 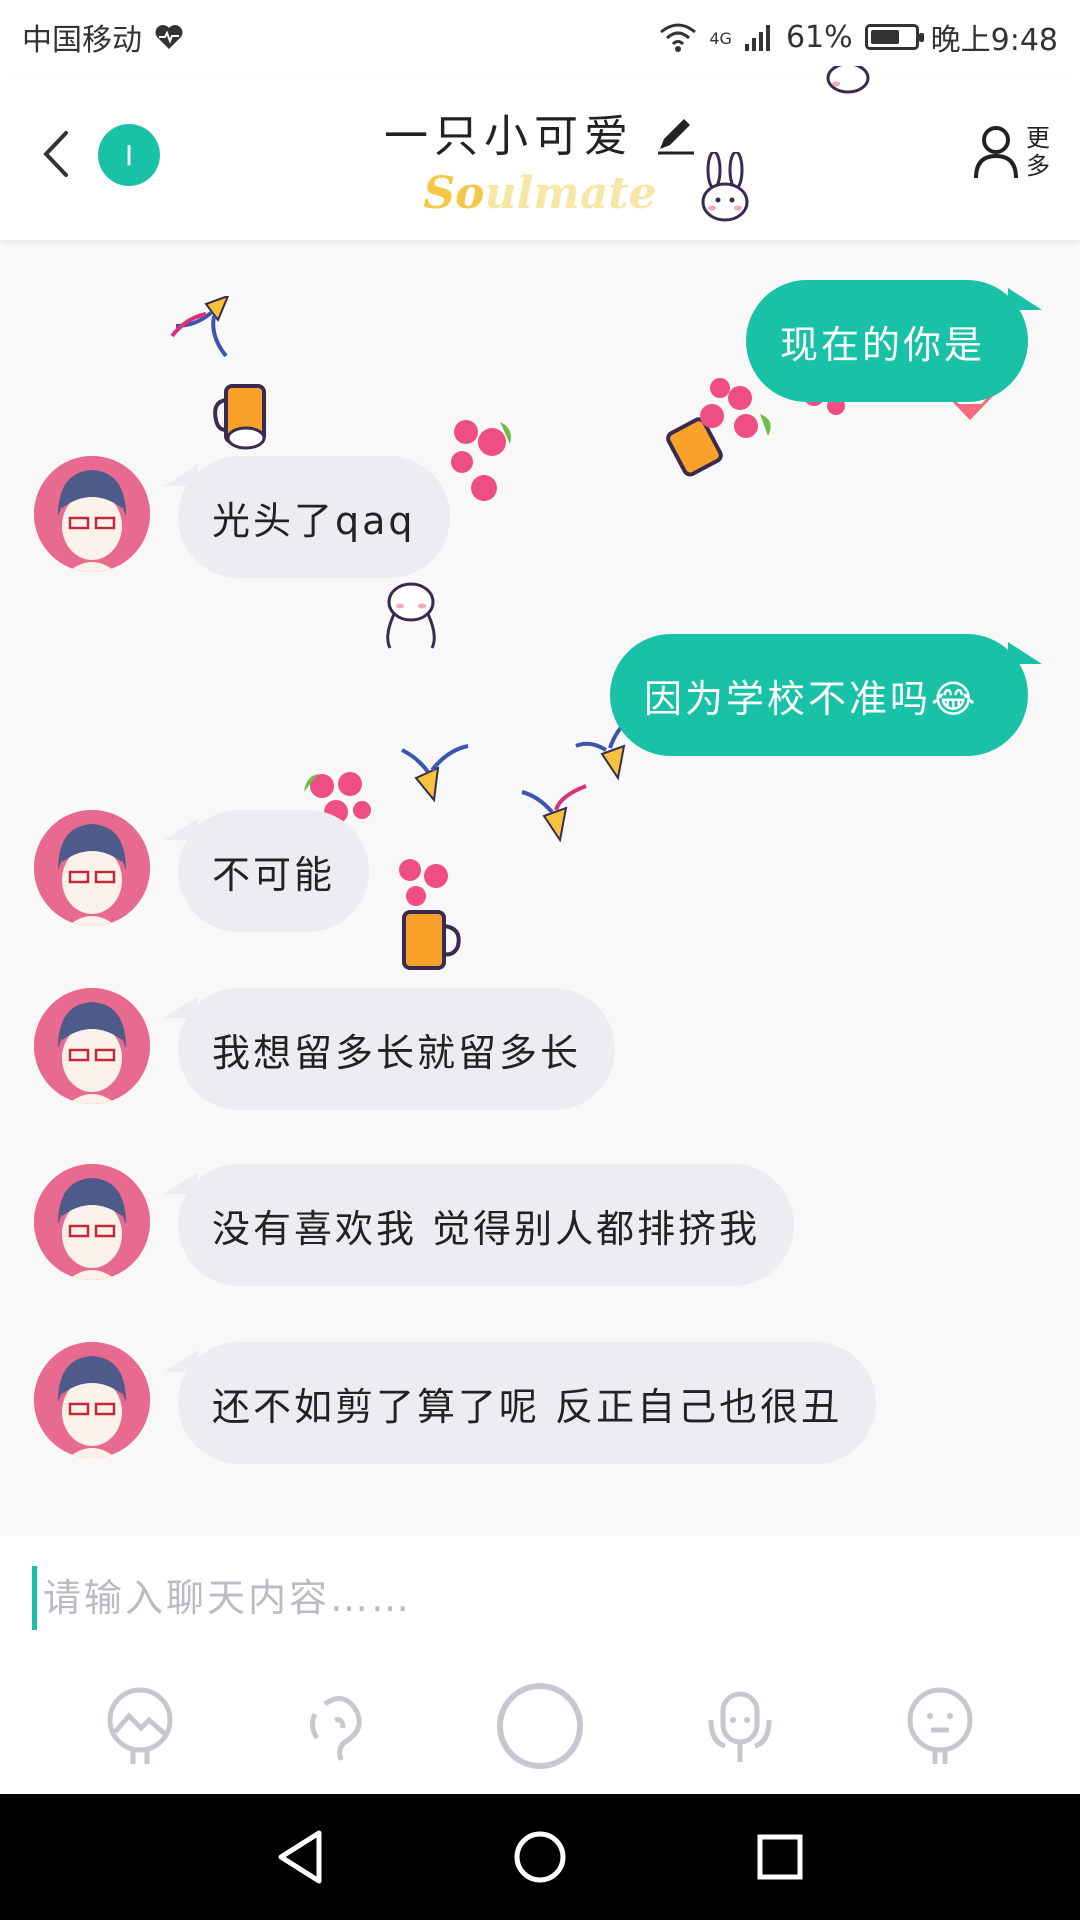 What do you see at coordinates (826, 695) in the screenshot?
I see `message-bubble: 因为学校不准吗😂` at bounding box center [826, 695].